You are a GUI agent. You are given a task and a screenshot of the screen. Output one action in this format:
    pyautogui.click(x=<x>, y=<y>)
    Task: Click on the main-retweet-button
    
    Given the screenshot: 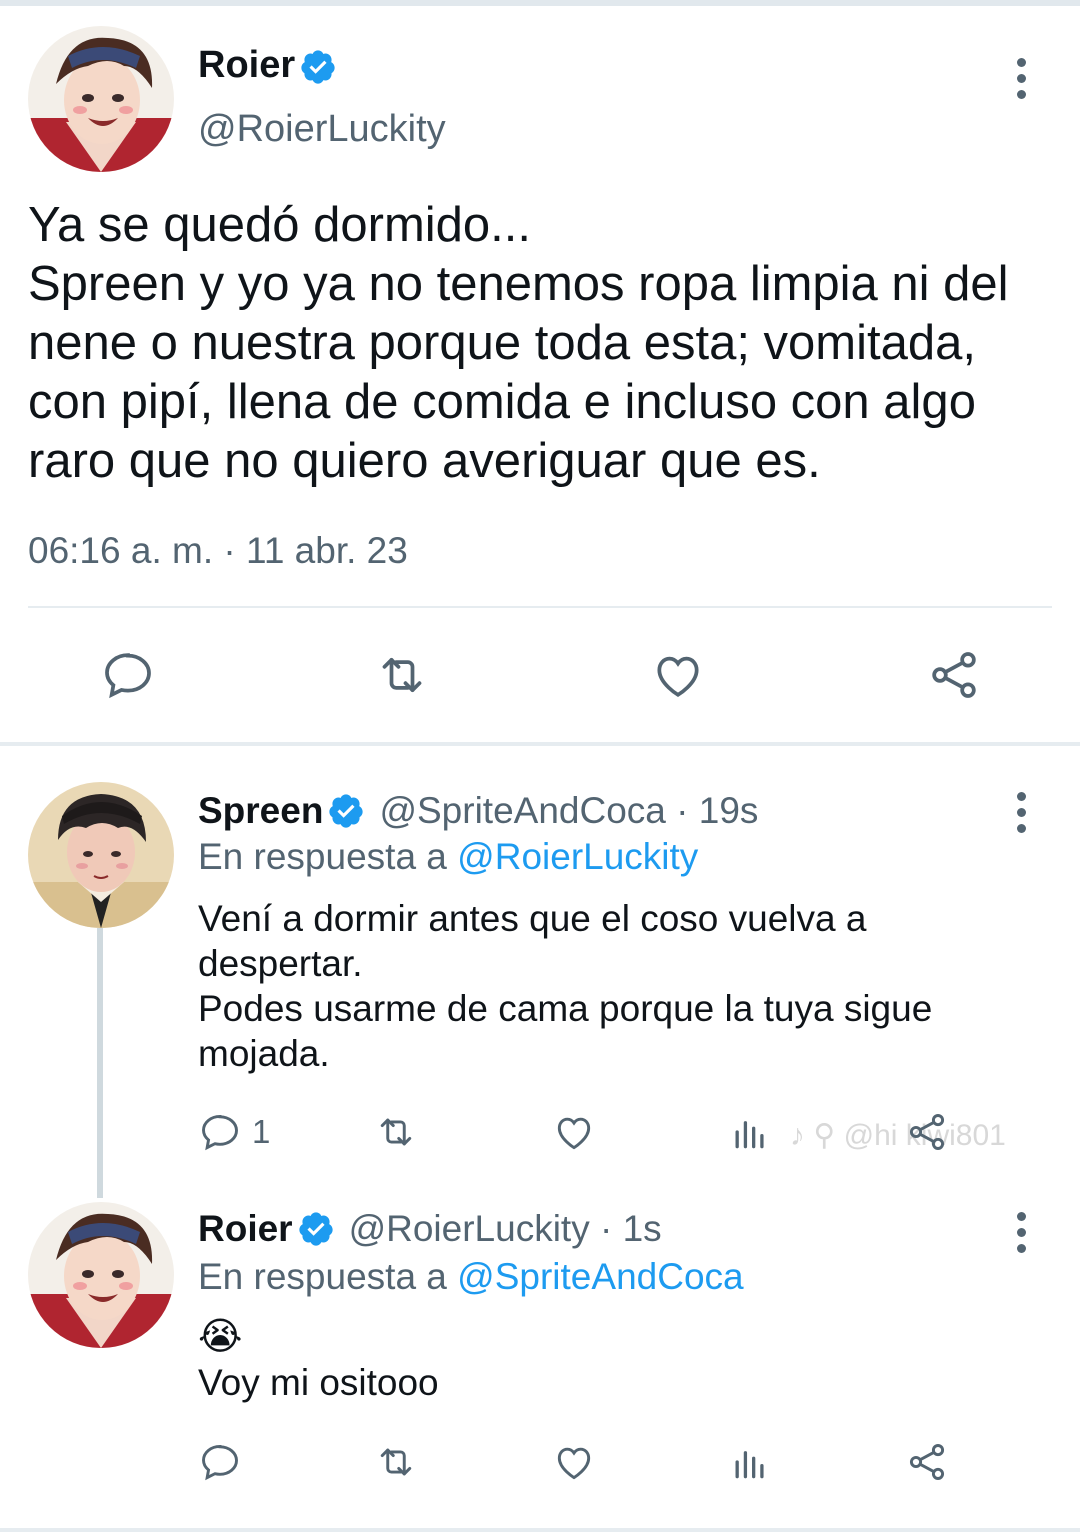 What is the action you would take?
    pyautogui.click(x=402, y=675)
    